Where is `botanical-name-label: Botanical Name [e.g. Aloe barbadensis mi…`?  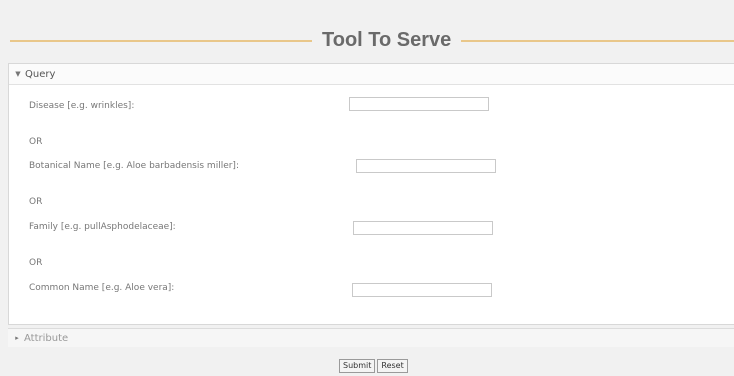 botanical-name-label: Botanical Name [e.g. Aloe barbadensis mi… is located at coordinates (134, 166).